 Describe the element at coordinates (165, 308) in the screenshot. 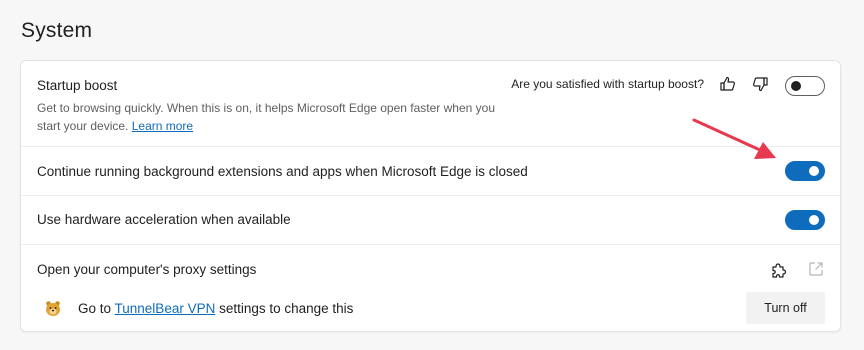

I see `tunnelbear-vpn-link: TunnelBear VPN` at that location.